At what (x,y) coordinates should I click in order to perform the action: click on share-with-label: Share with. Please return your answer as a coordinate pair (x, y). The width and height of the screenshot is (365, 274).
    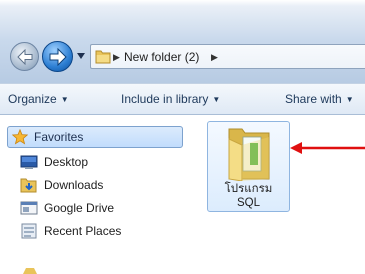
    Looking at the image, I should click on (313, 99).